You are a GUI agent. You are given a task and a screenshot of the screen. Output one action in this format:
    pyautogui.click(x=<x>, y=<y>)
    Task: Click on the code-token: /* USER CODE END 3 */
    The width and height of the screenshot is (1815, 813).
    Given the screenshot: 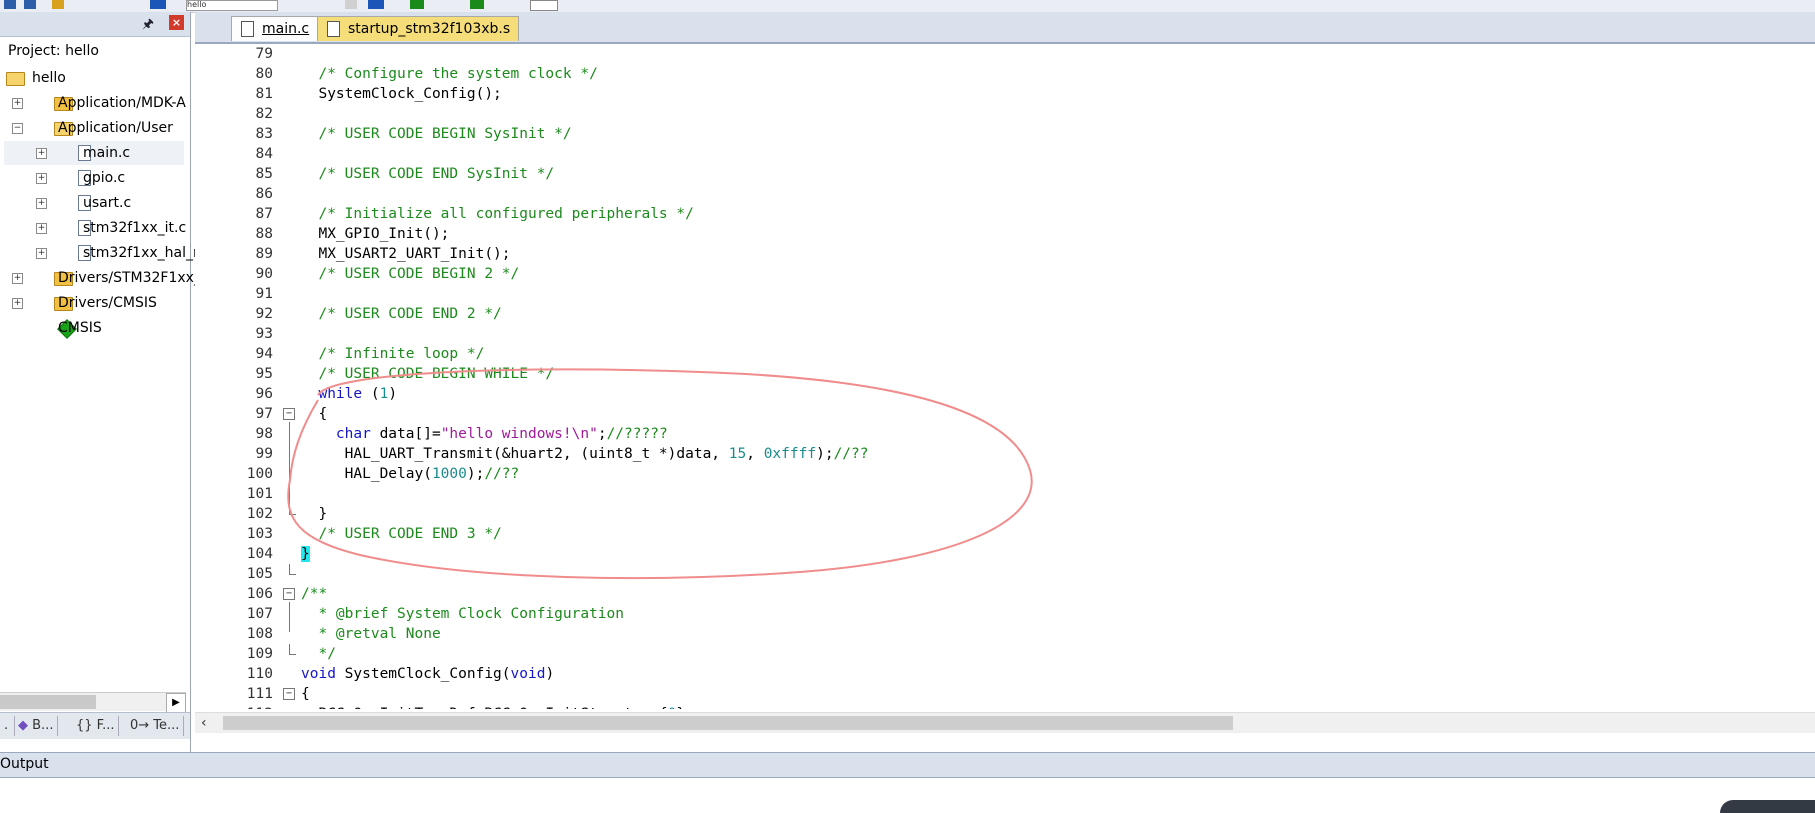 What is the action you would take?
    pyautogui.click(x=401, y=534)
    